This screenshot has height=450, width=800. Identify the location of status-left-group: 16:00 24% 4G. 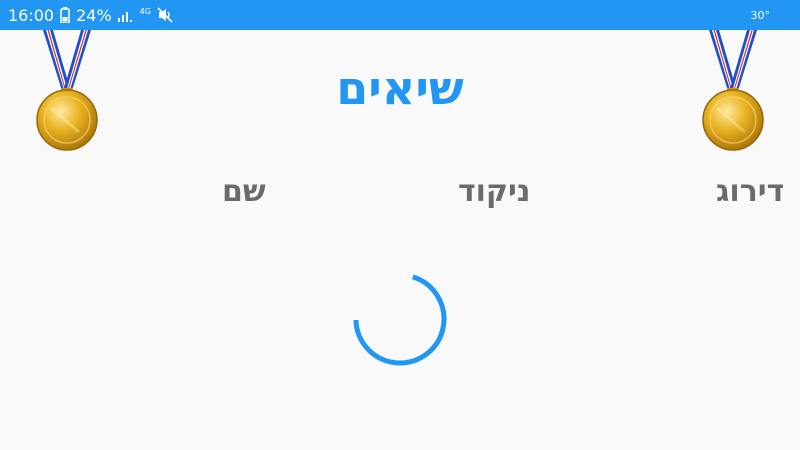
(90, 15).